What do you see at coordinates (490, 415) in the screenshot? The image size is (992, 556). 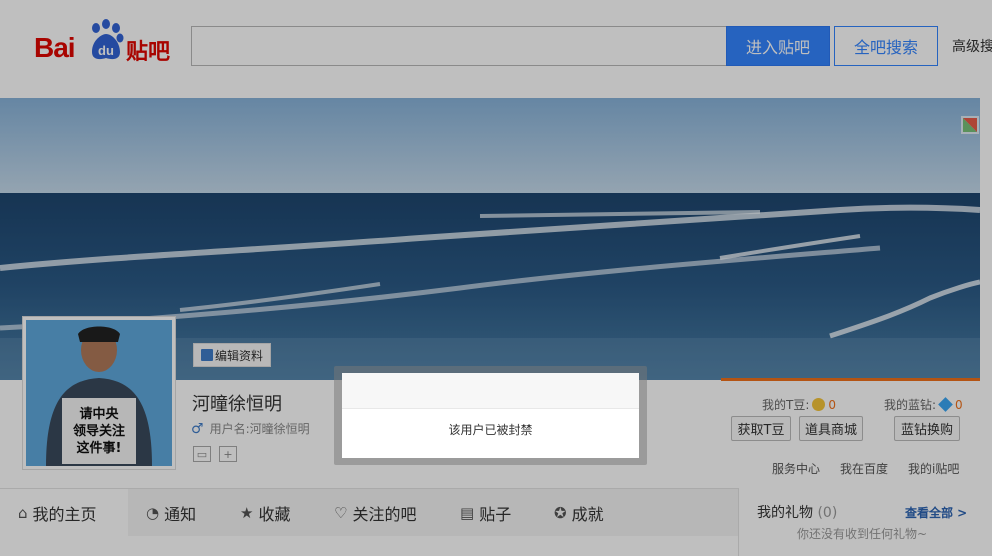 I see `banned-user-dialog: 该用户已被封禁` at bounding box center [490, 415].